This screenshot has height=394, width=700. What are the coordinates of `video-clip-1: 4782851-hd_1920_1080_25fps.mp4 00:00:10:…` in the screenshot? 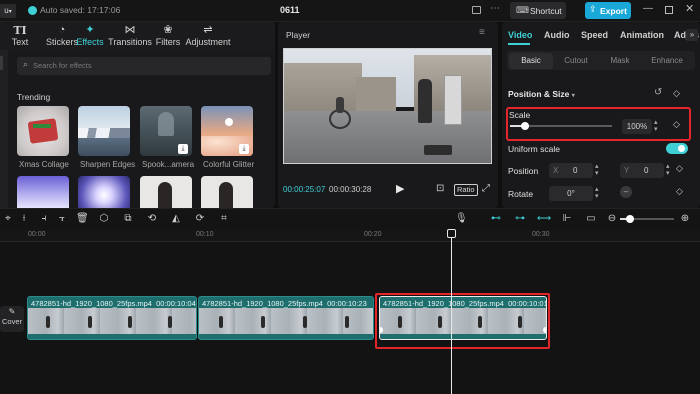 It's located at (112, 318).